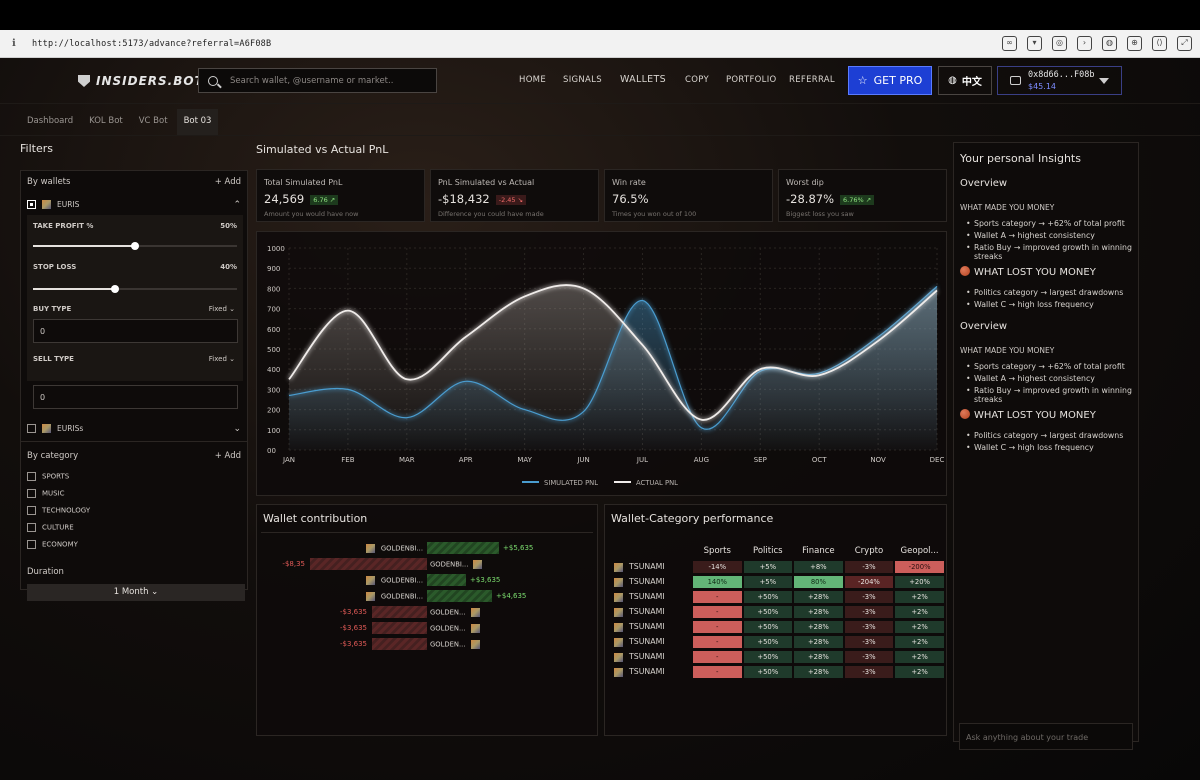  I want to click on target-icon: ⊕, so click(1134, 43).